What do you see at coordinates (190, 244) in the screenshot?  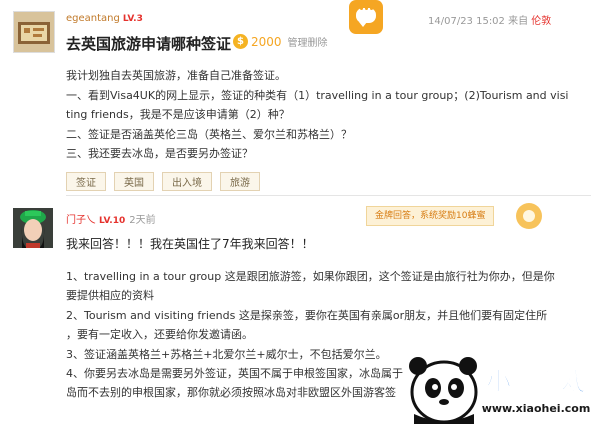 I see `answer-lead: 我来回答！！！我在英国住了7年我来回答！！` at bounding box center [190, 244].